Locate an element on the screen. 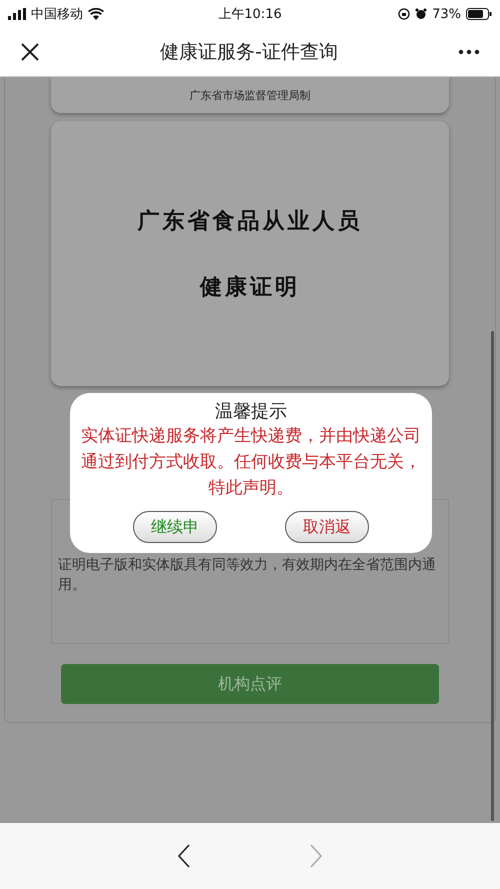 Image resolution: width=500 pixels, height=889 pixels. close-icon is located at coordinates (30, 52).